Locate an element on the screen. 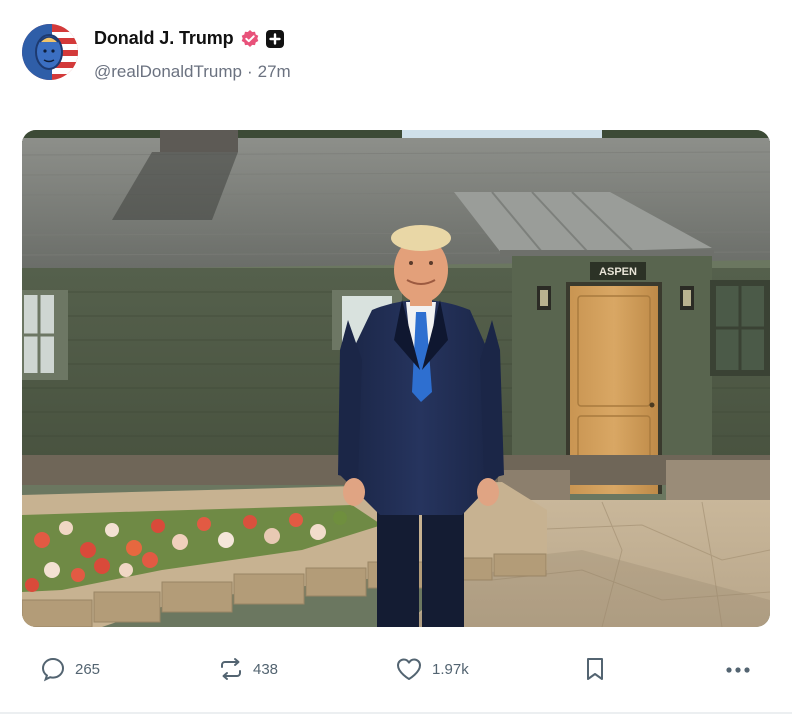 The image size is (792, 714). plus-icon is located at coordinates (274, 38).